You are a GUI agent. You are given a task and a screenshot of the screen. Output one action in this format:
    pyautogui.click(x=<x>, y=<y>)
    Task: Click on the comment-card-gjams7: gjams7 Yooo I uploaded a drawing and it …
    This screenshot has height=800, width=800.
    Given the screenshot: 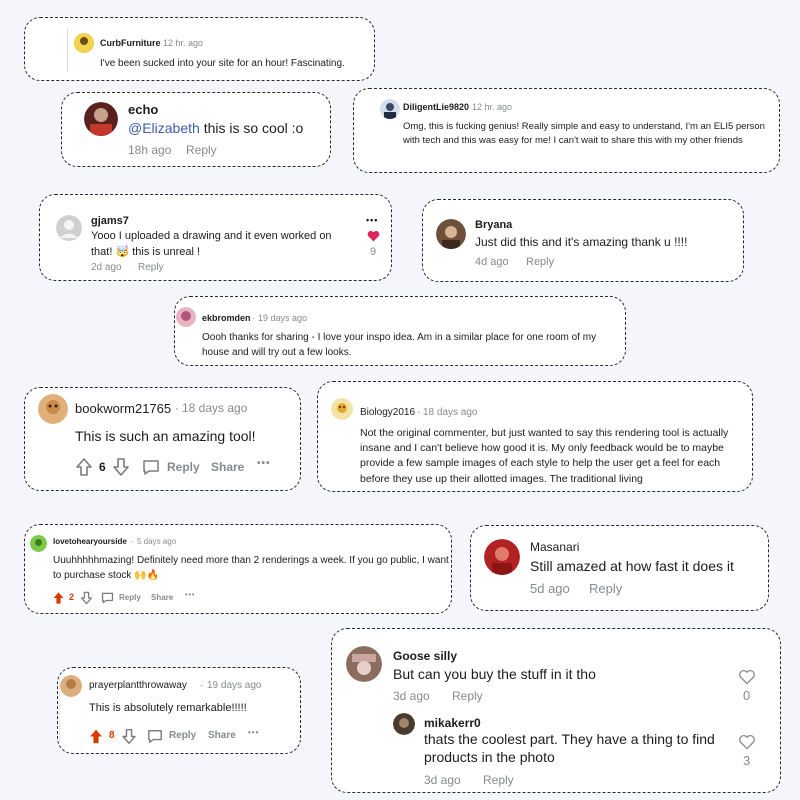 What is the action you would take?
    pyautogui.click(x=215, y=237)
    